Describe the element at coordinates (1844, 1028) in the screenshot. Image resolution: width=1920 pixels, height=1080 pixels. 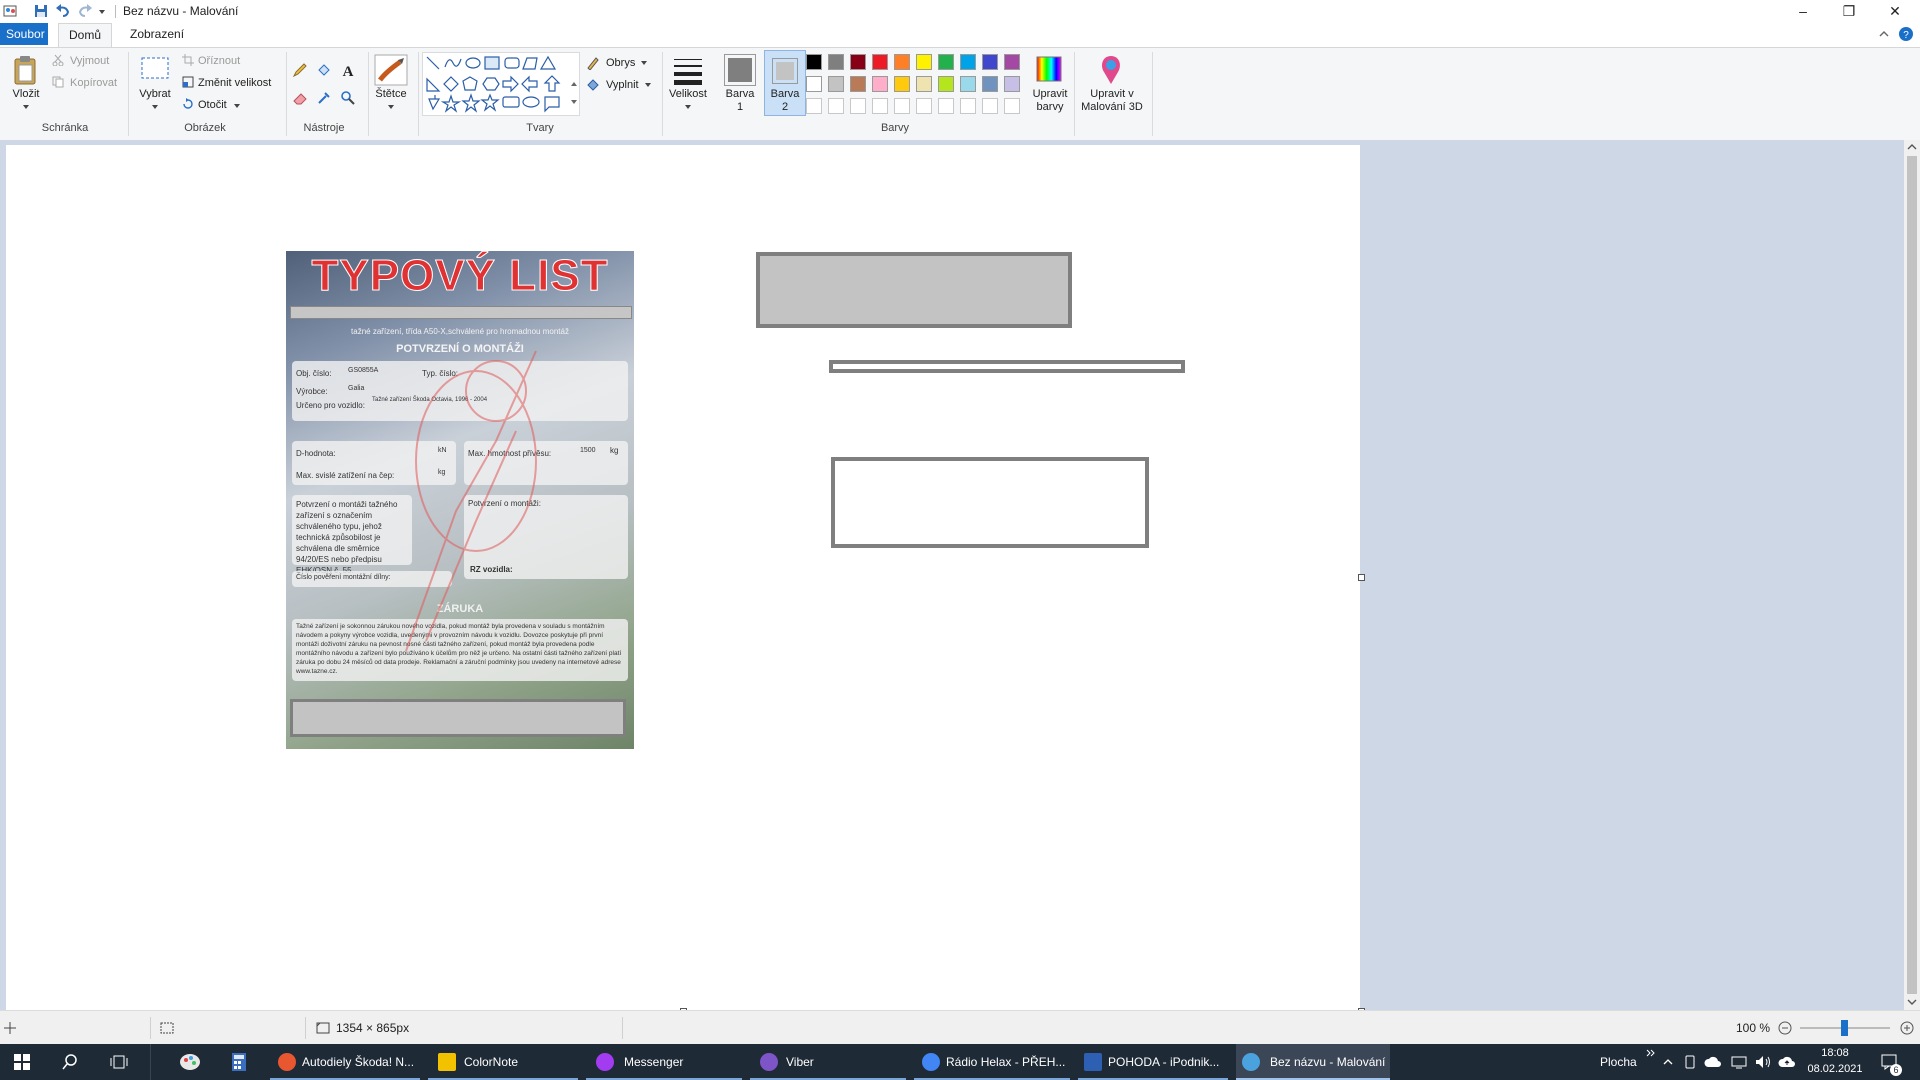
I see `zoom-slider-thumb` at that location.